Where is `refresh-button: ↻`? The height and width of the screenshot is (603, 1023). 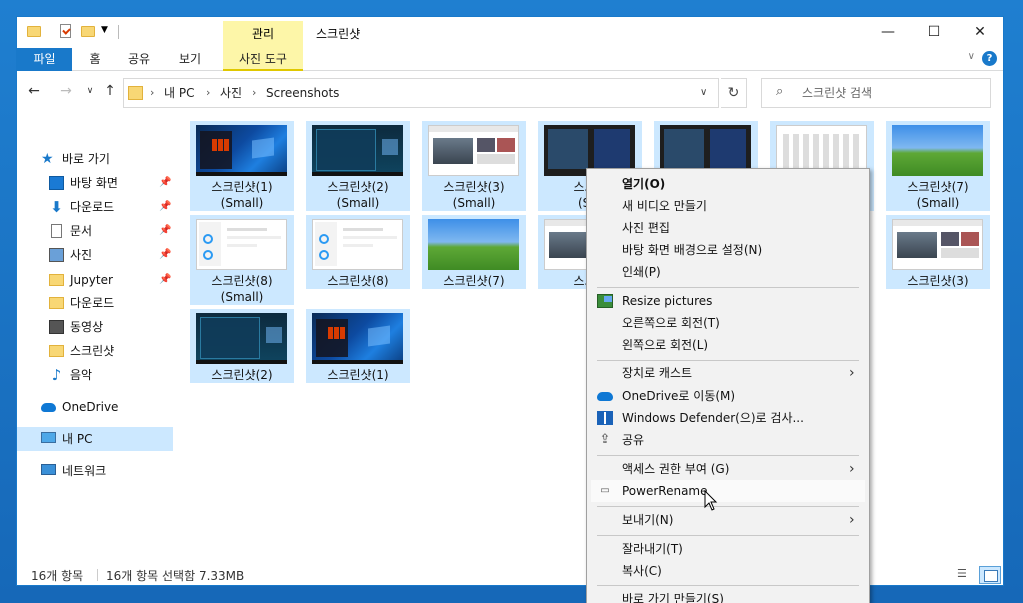 refresh-button: ↻ is located at coordinates (734, 93).